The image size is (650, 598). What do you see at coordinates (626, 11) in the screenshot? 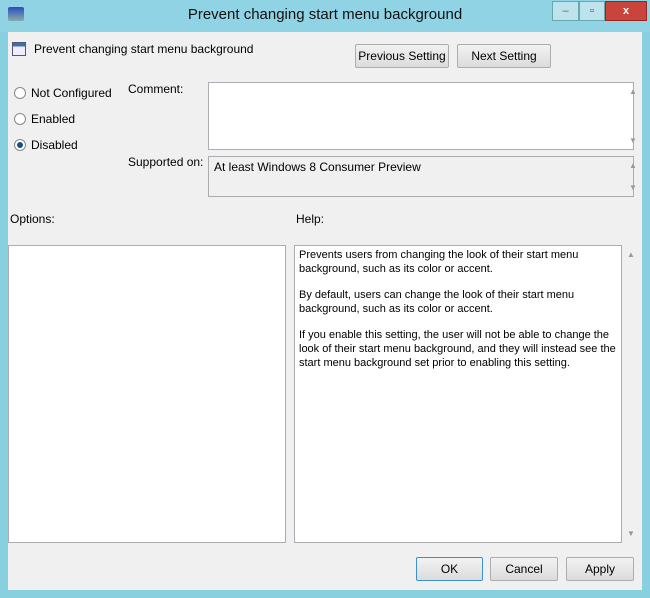
I see `close-button: x` at bounding box center [626, 11].